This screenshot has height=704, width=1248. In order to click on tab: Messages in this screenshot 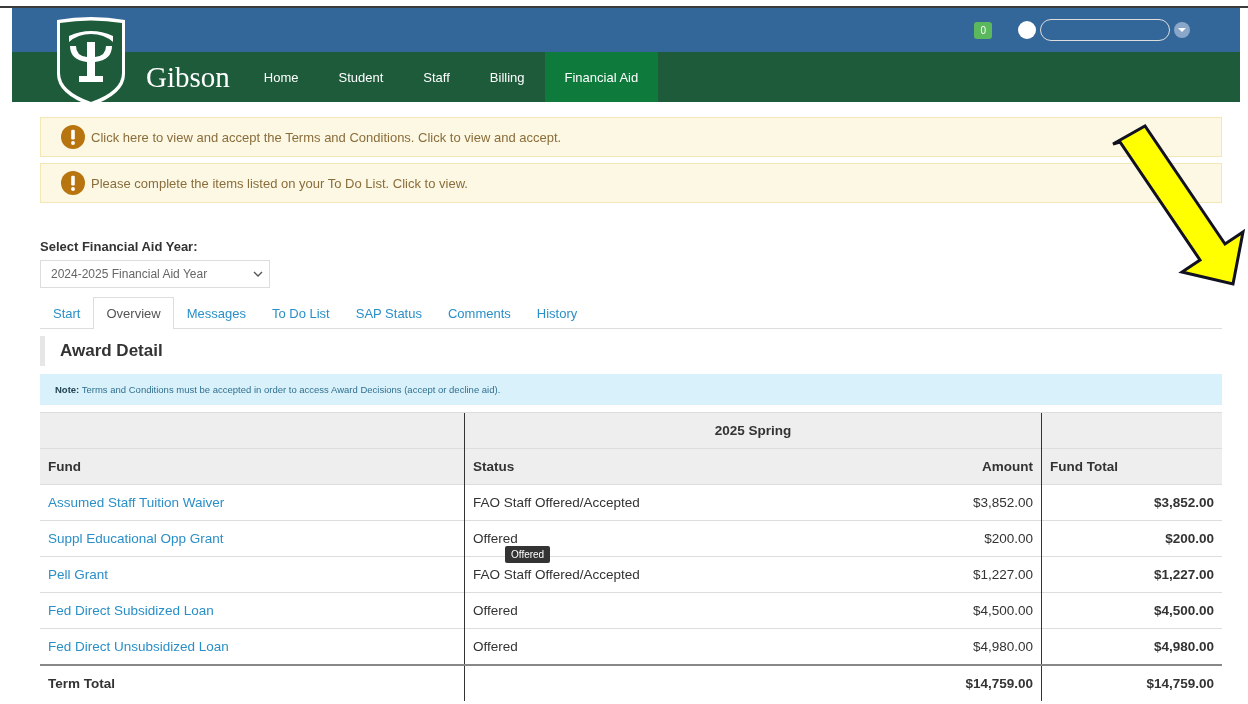, I will do `click(216, 312)`.